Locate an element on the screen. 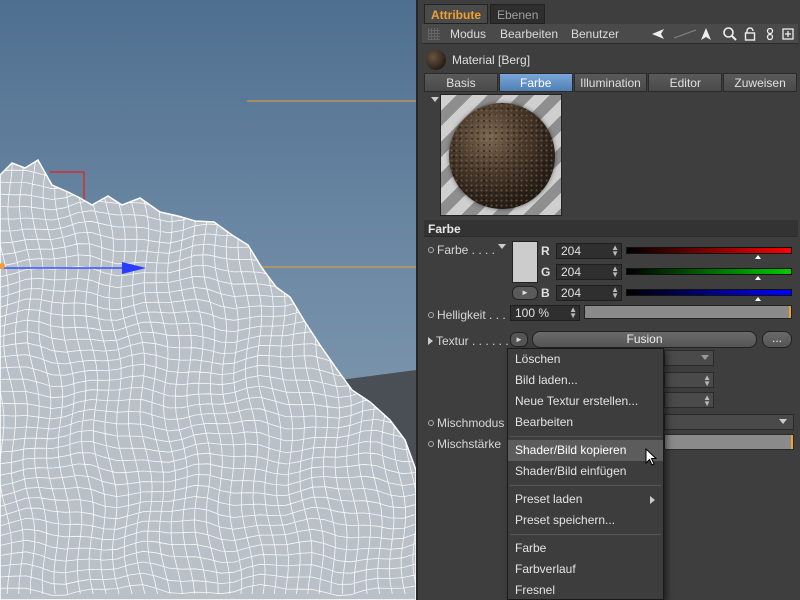  menu-item-shader-einfuegen: Shader/Bild einfügen is located at coordinates (585, 471).